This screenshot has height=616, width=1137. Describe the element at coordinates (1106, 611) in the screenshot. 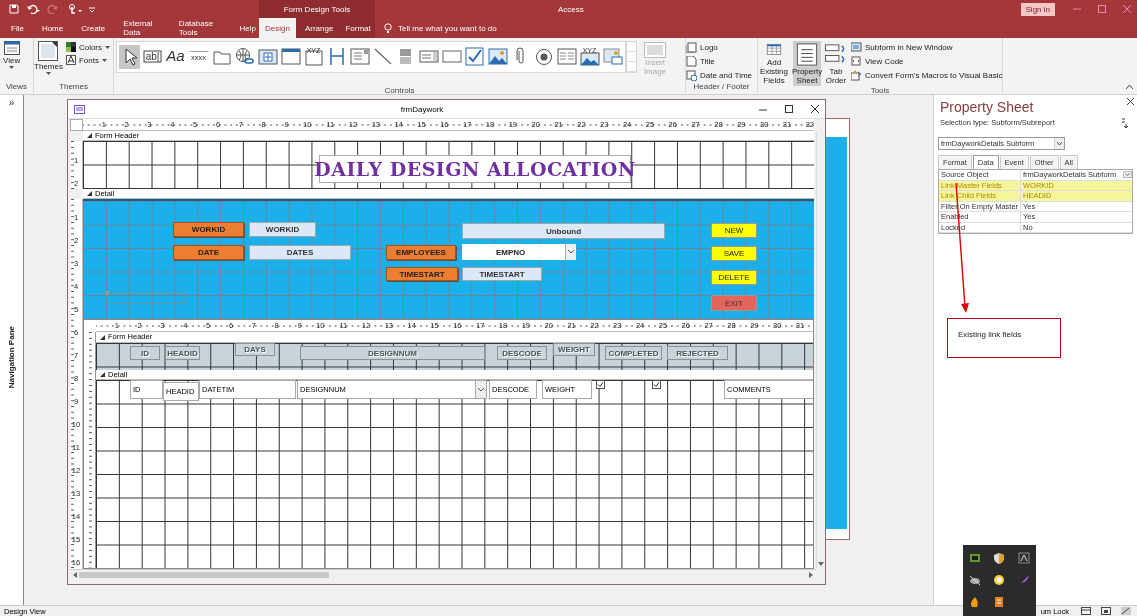

I see `layout-view-icon` at that location.